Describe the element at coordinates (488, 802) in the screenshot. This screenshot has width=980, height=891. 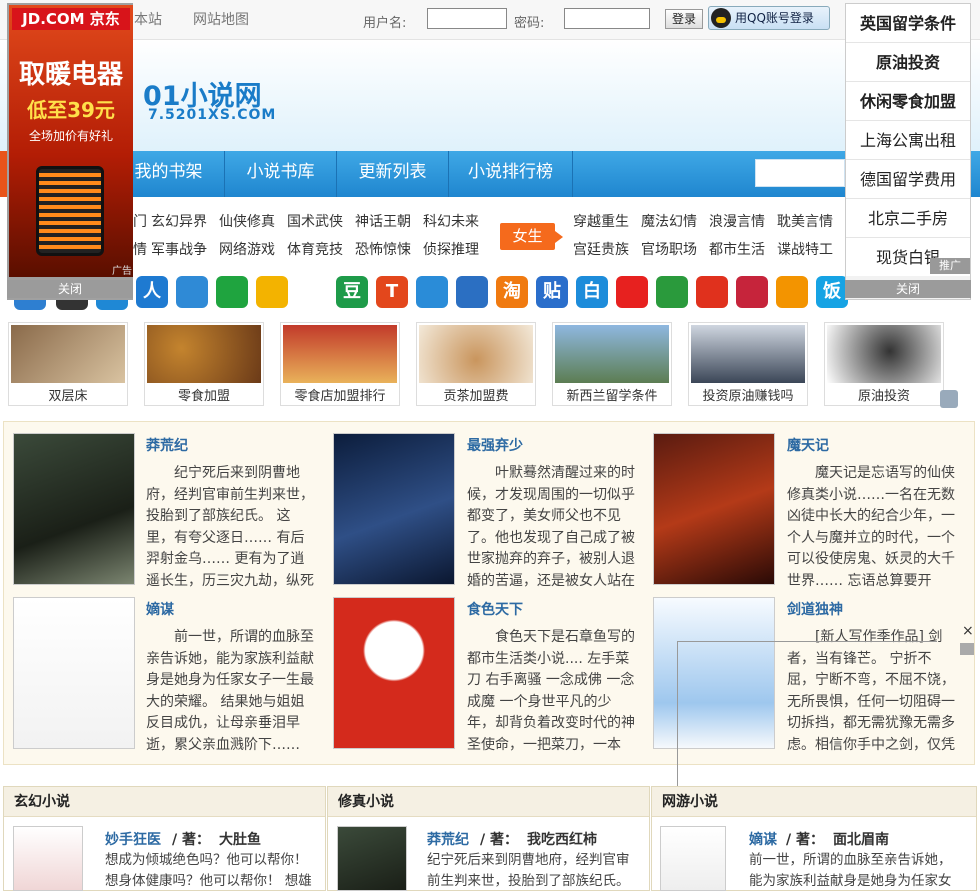
I see `section-title: 修真小说` at that location.